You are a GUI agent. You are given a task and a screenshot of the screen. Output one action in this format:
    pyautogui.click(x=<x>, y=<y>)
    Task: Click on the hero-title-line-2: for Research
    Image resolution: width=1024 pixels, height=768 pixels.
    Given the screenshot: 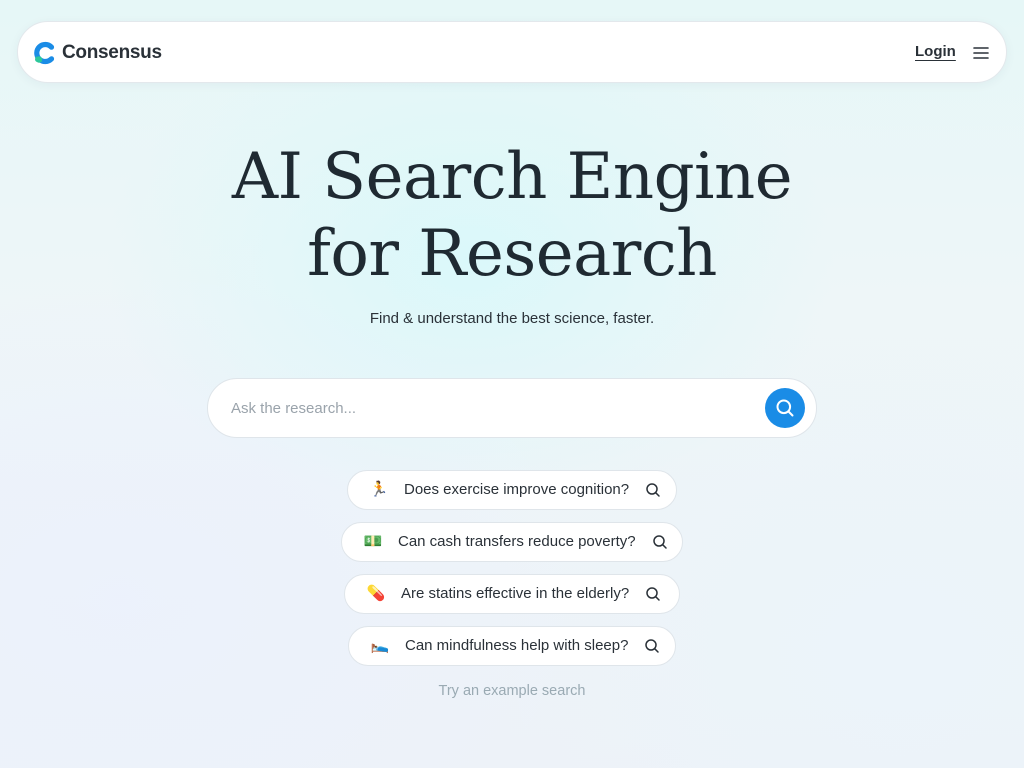 What is the action you would take?
    pyautogui.click(x=512, y=254)
    